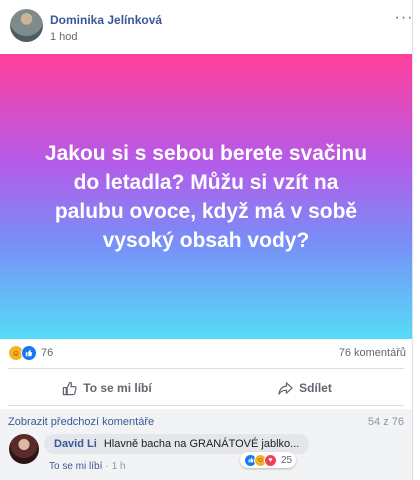  Describe the element at coordinates (385, 422) in the screenshot. I see `comment-counter: 54 z 76` at that location.